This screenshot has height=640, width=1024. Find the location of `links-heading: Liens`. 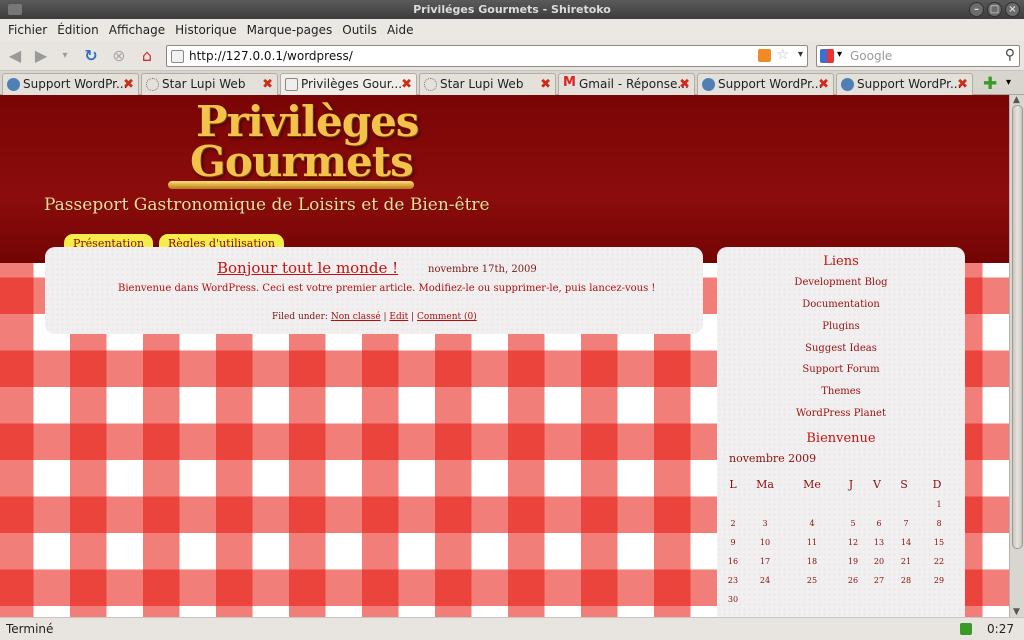

links-heading: Liens is located at coordinates (841, 261).